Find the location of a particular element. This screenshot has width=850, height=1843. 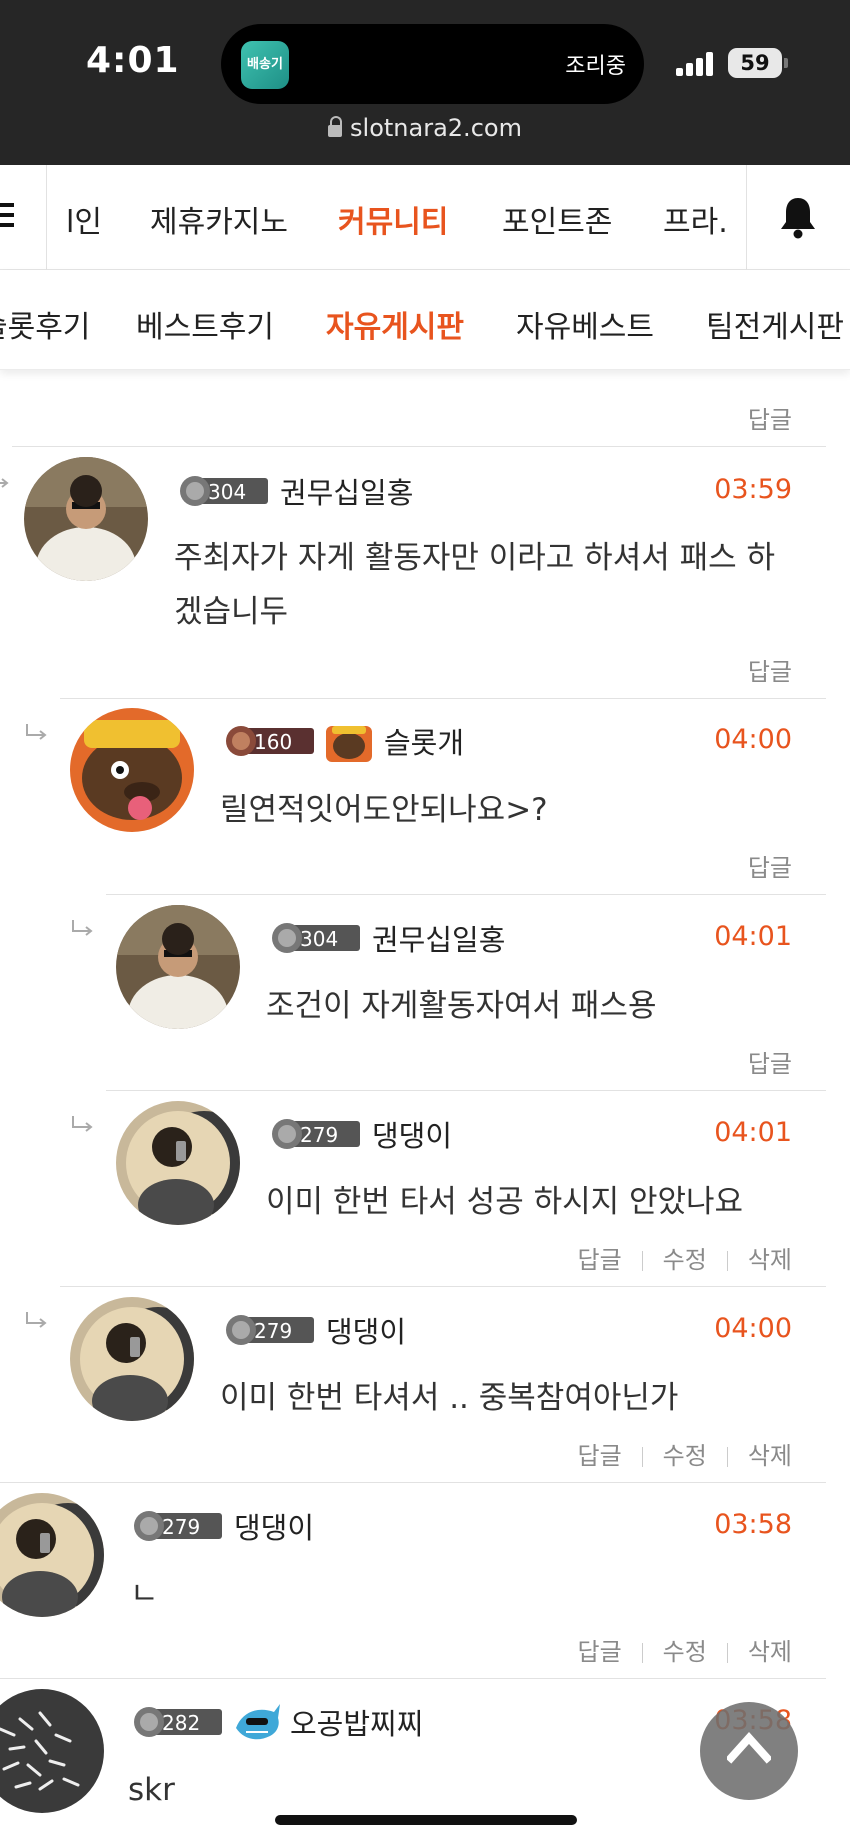

level-number: 160 is located at coordinates (273, 742).